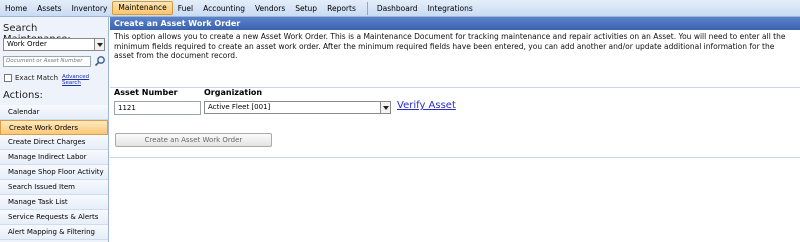 Image resolution: width=800 pixels, height=242 pixels. I want to click on organization-select: Active Fleet [001], so click(297, 107).